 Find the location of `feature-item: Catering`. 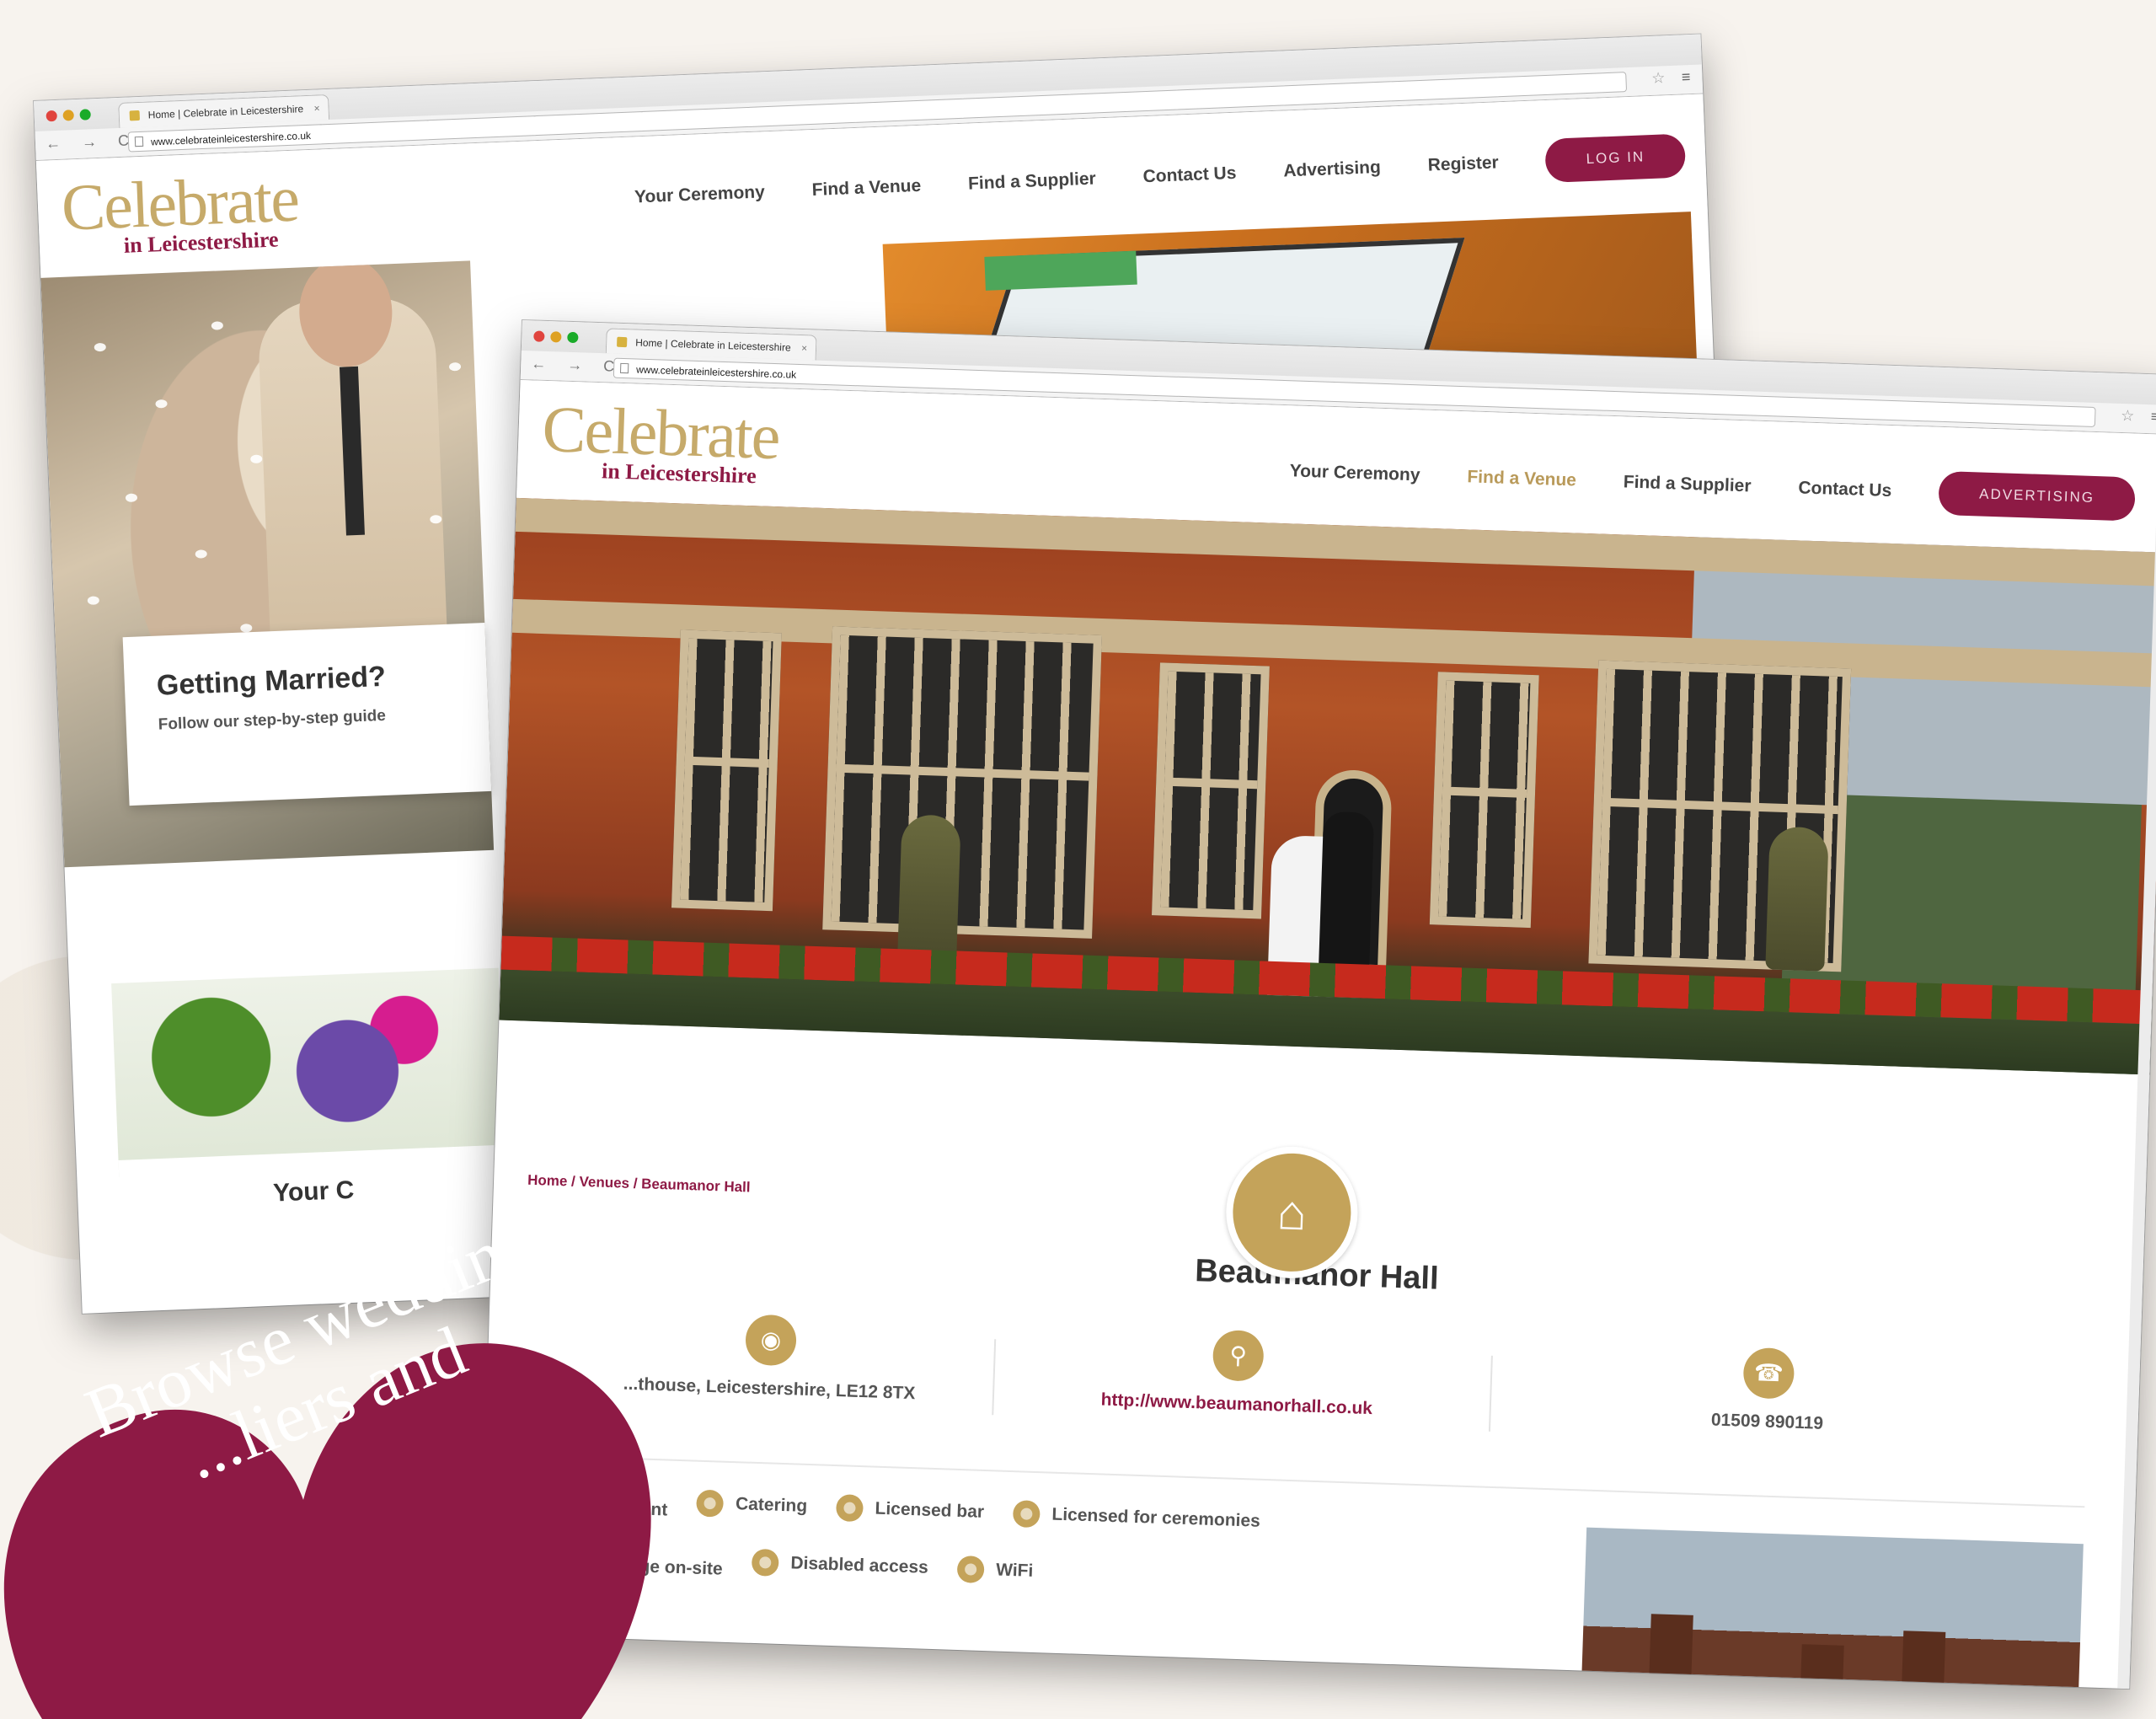

feature-item: Catering is located at coordinates (752, 1504).